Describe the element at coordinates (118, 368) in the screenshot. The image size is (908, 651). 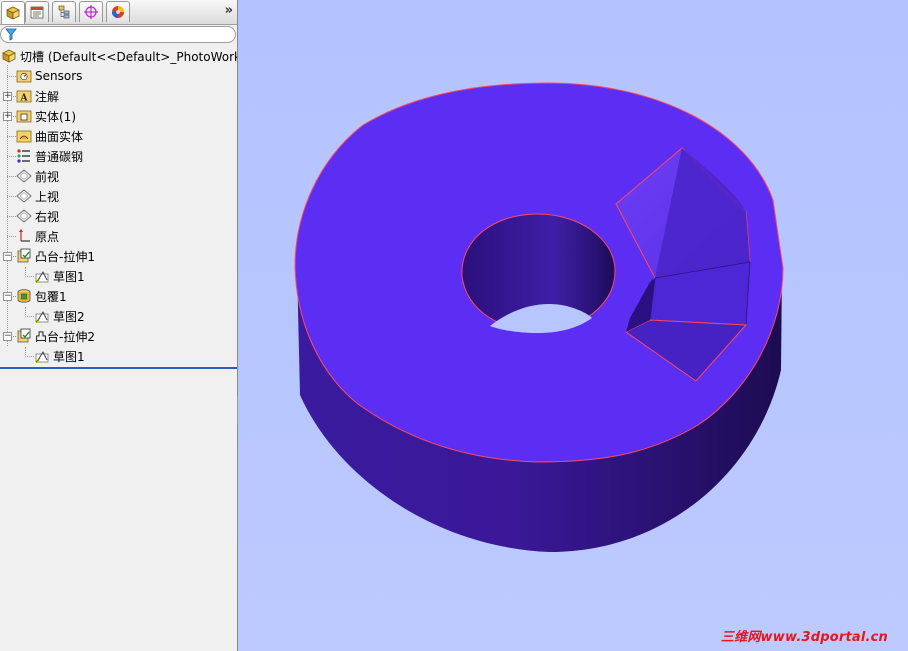
I see `rollback-bar` at that location.